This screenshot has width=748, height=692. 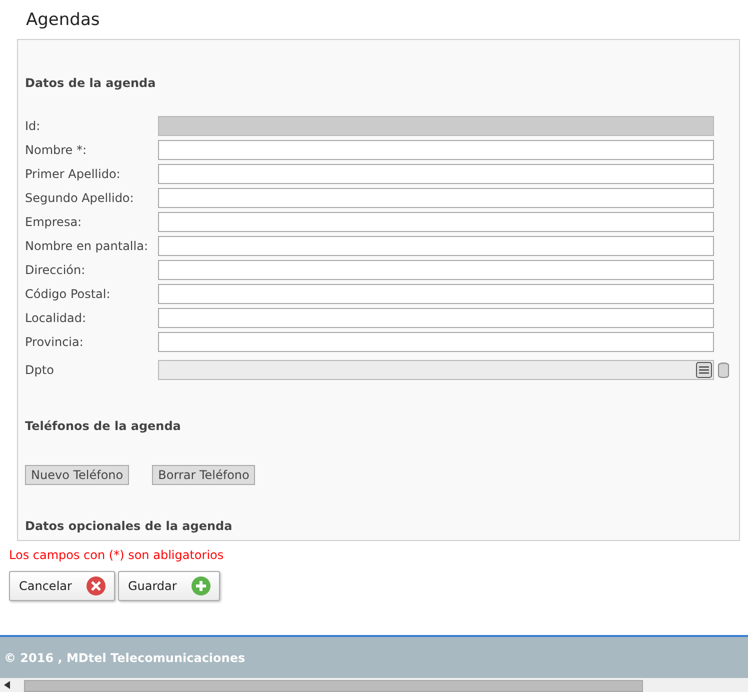 I want to click on section-title: Datos opcionales de la agenda, so click(x=128, y=526).